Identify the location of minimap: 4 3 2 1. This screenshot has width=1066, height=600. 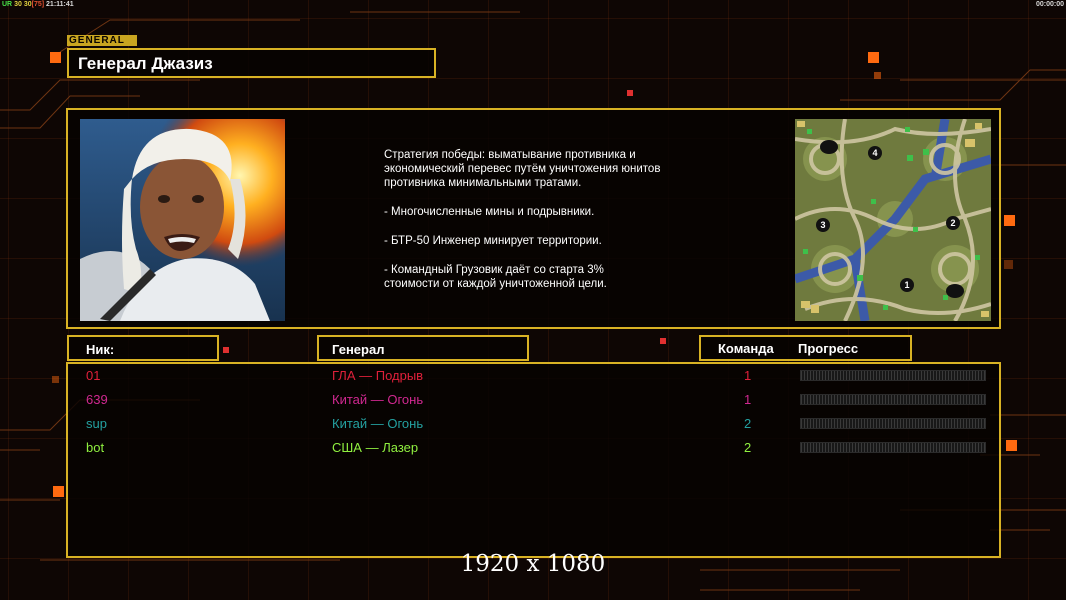
(893, 220).